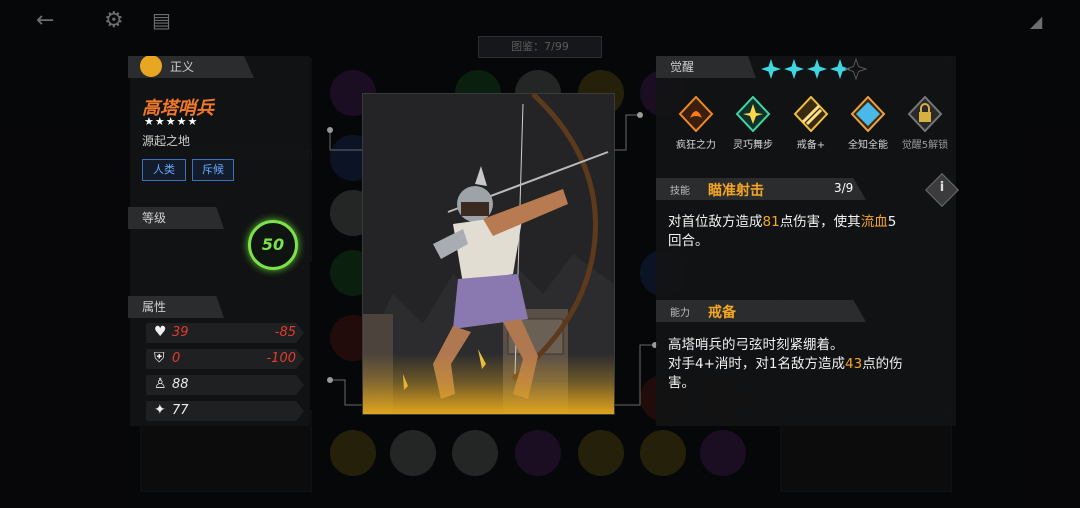 The image size is (1080, 508). Describe the element at coordinates (925, 145) in the screenshot. I see `skill-label-locked: 觉醒5解锁` at that location.